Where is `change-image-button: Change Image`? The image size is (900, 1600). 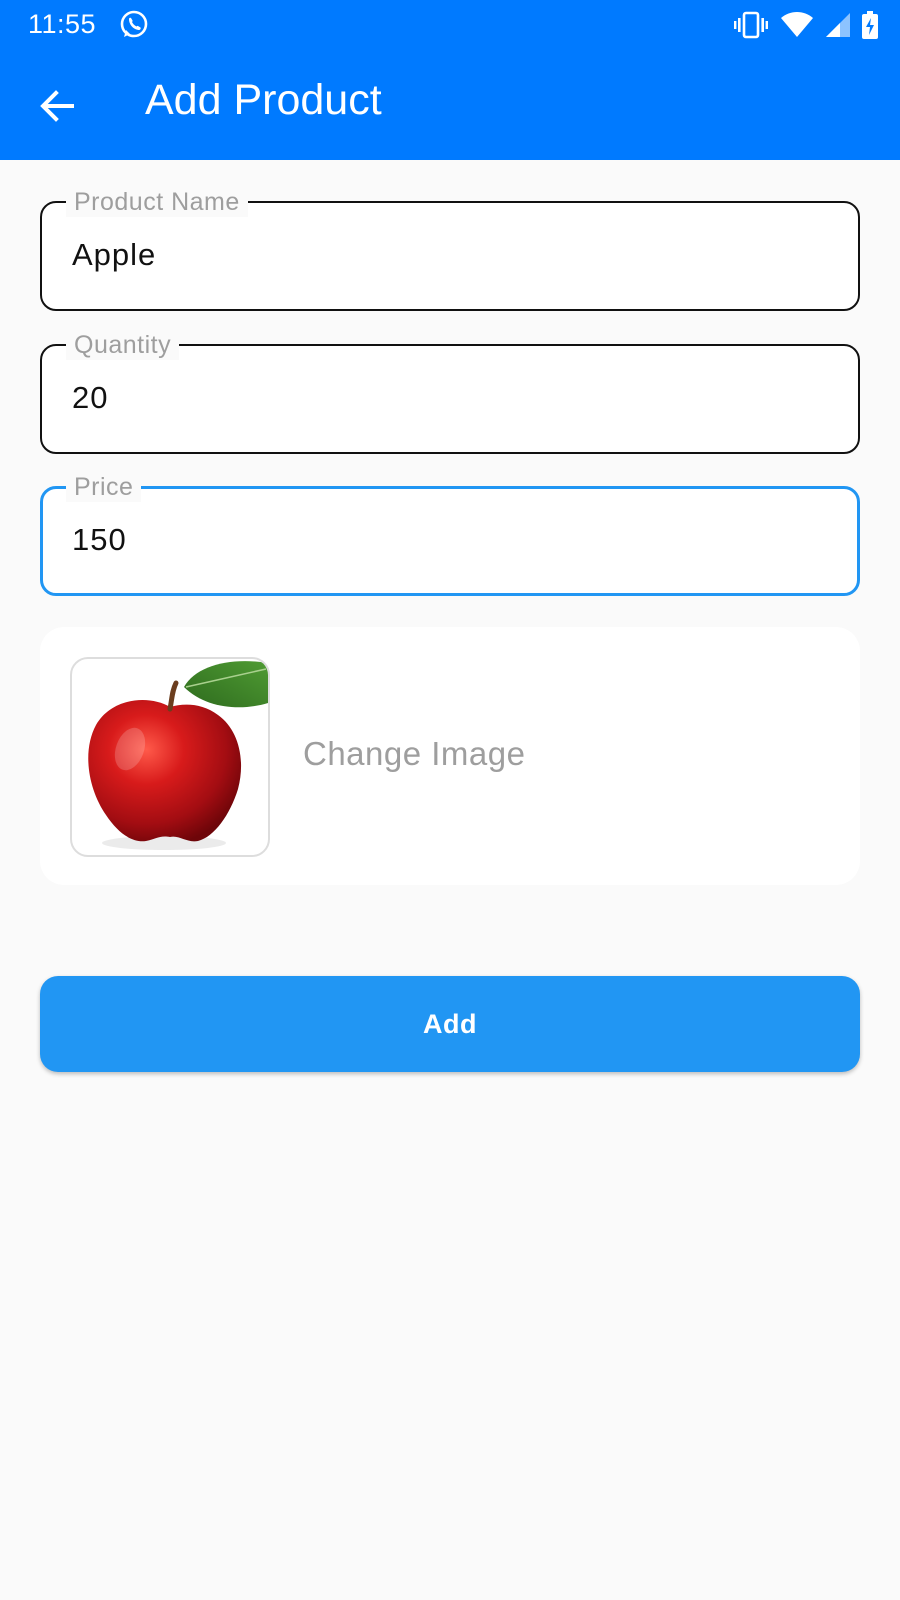
change-image-button: Change Image is located at coordinates (414, 754).